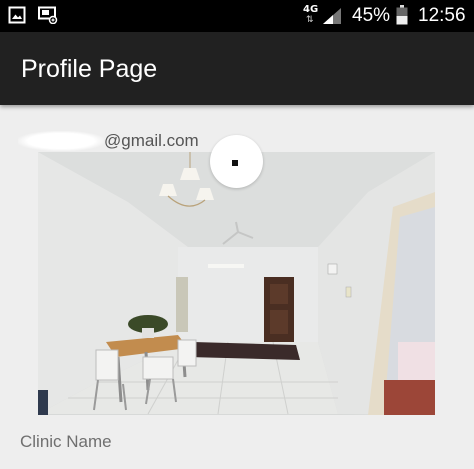  What do you see at coordinates (402, 17) in the screenshot?
I see `battery-icon` at bounding box center [402, 17].